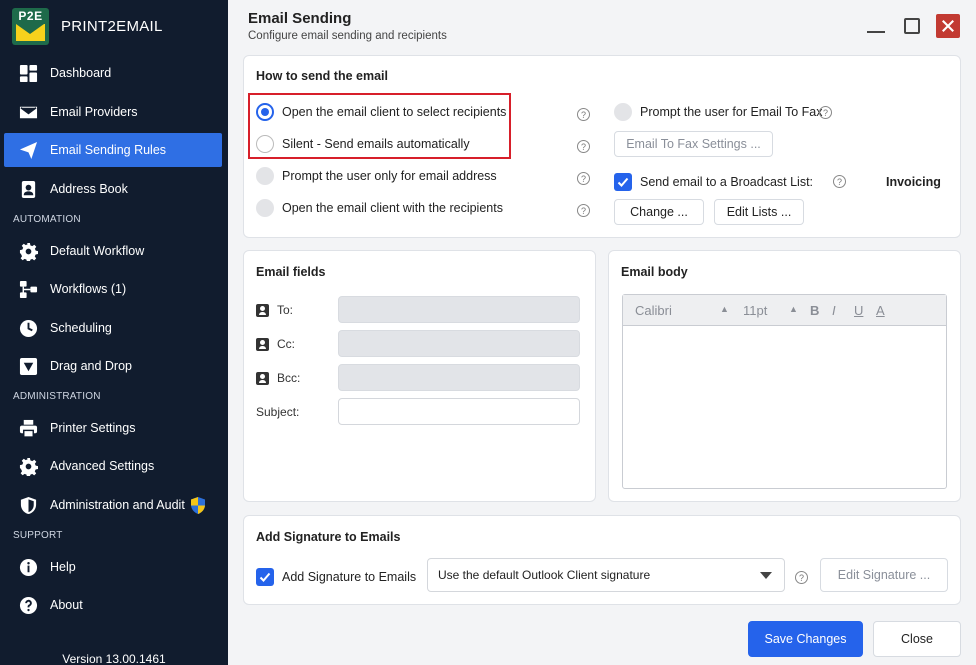 This screenshot has height=665, width=976. Describe the element at coordinates (328, 537) in the screenshot. I see `signature-title: Add Signature to Emails` at that location.